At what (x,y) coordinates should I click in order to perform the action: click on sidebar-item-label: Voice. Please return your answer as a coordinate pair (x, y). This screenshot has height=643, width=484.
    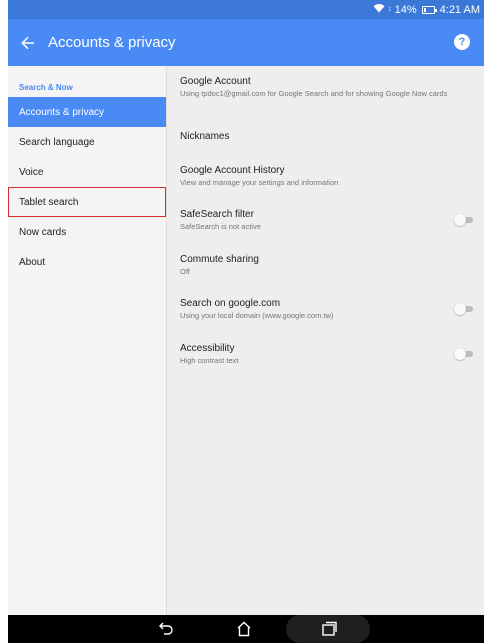
    Looking at the image, I should click on (31, 172).